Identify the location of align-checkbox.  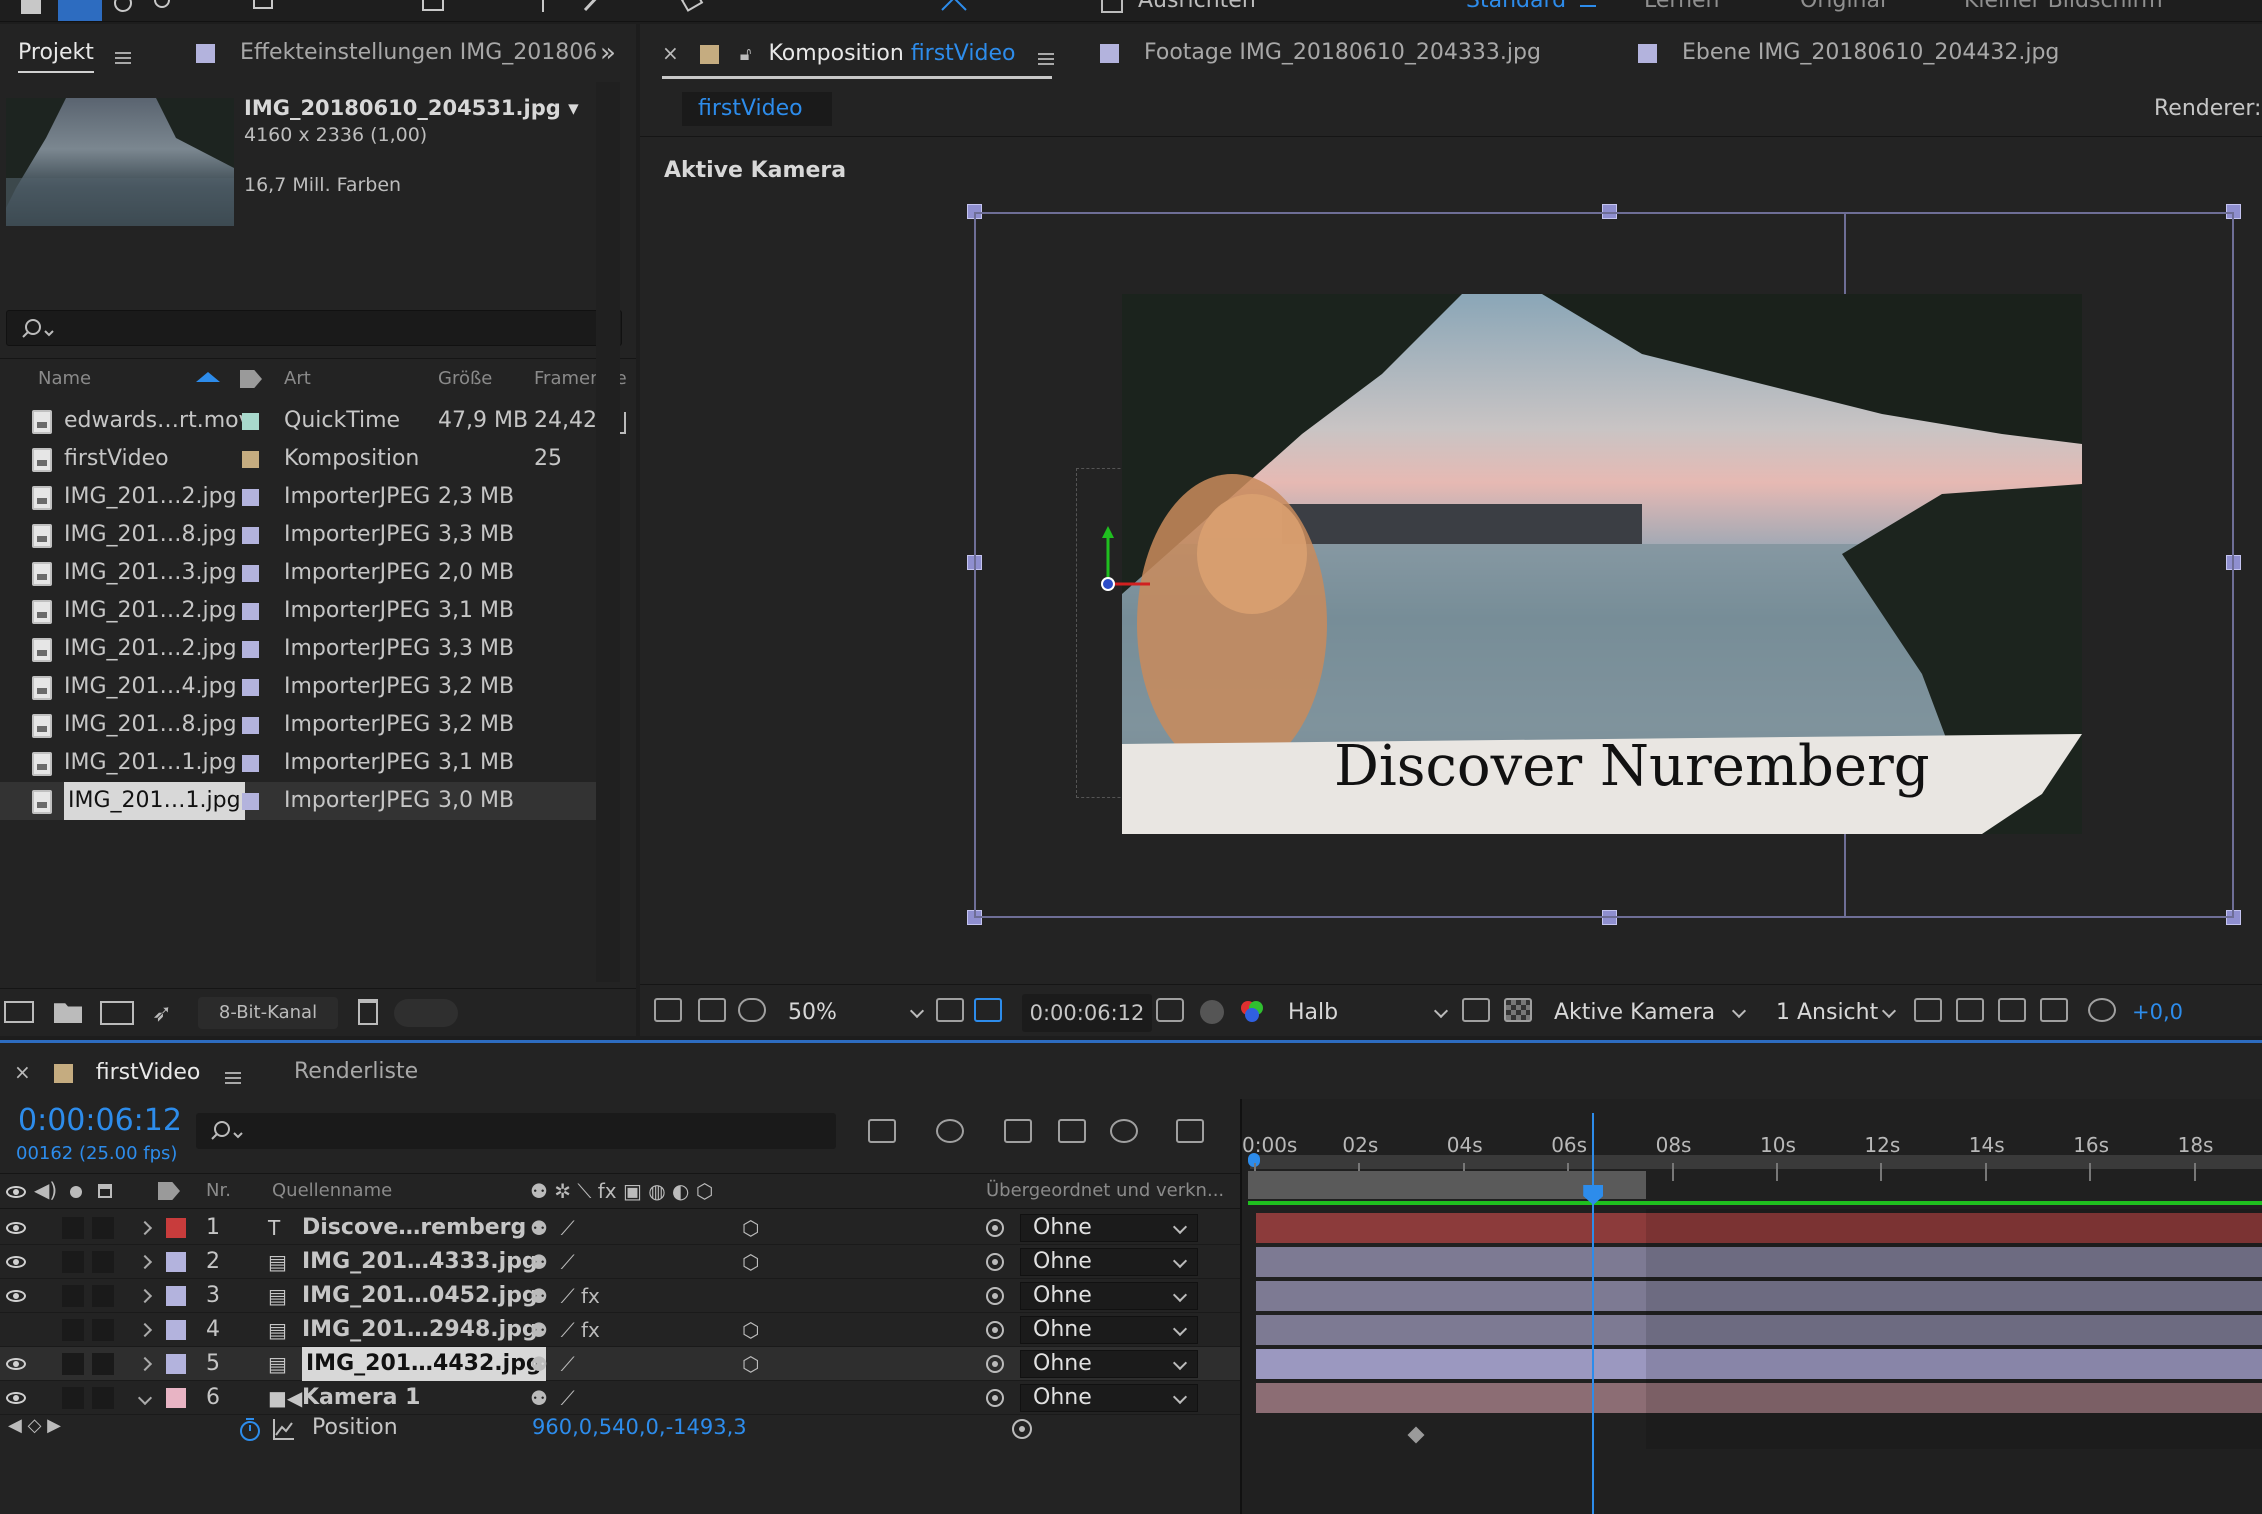
(1112, 8).